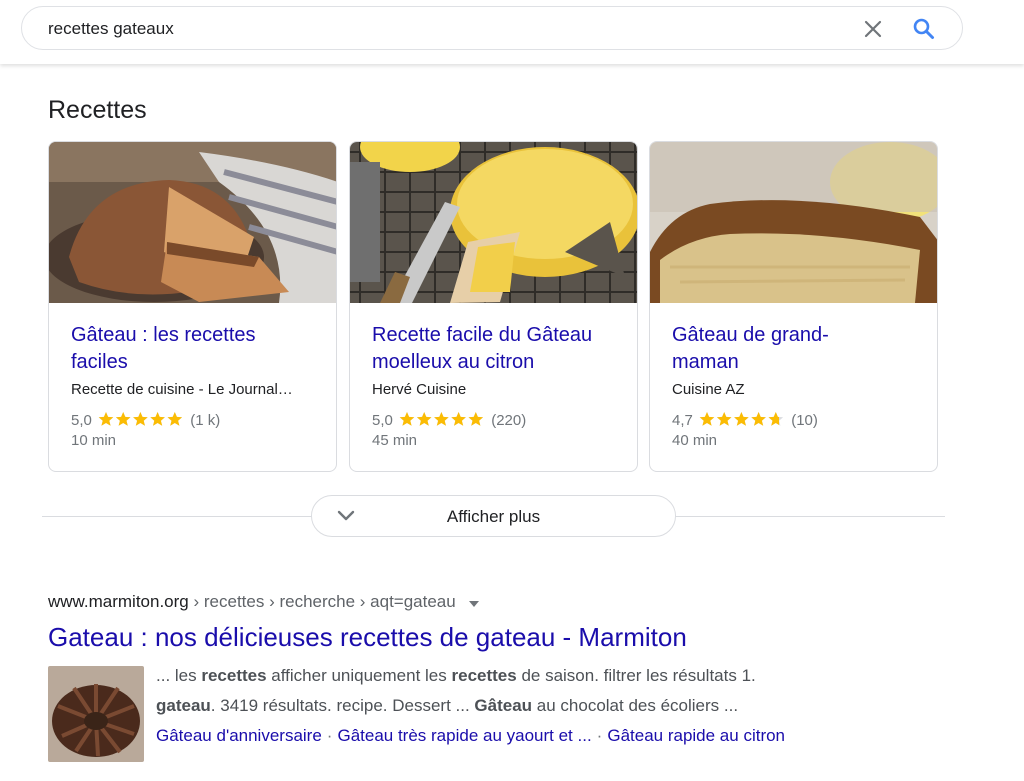  What do you see at coordinates (493, 222) in the screenshot?
I see `lemon-cake-photo` at bounding box center [493, 222].